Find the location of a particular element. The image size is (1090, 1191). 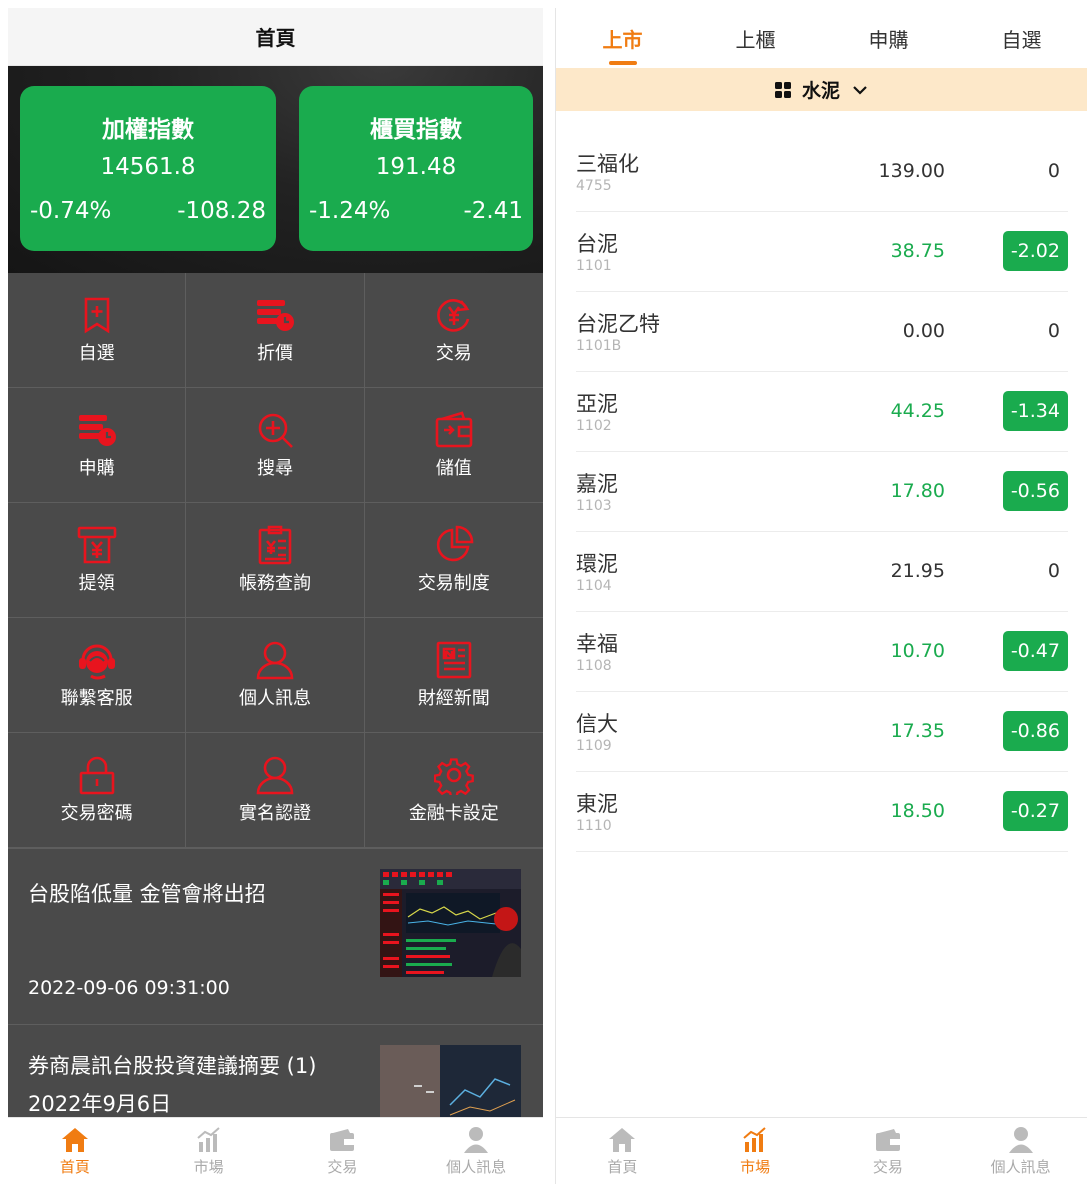

menu-real-name-verify: 實名認證 is located at coordinates (275, 790).